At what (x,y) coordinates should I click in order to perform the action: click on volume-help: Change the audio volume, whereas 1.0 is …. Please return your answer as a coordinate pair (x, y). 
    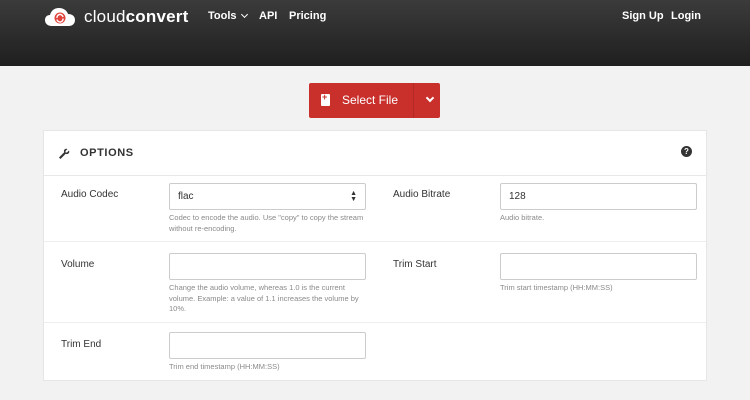
    Looking at the image, I should click on (264, 298).